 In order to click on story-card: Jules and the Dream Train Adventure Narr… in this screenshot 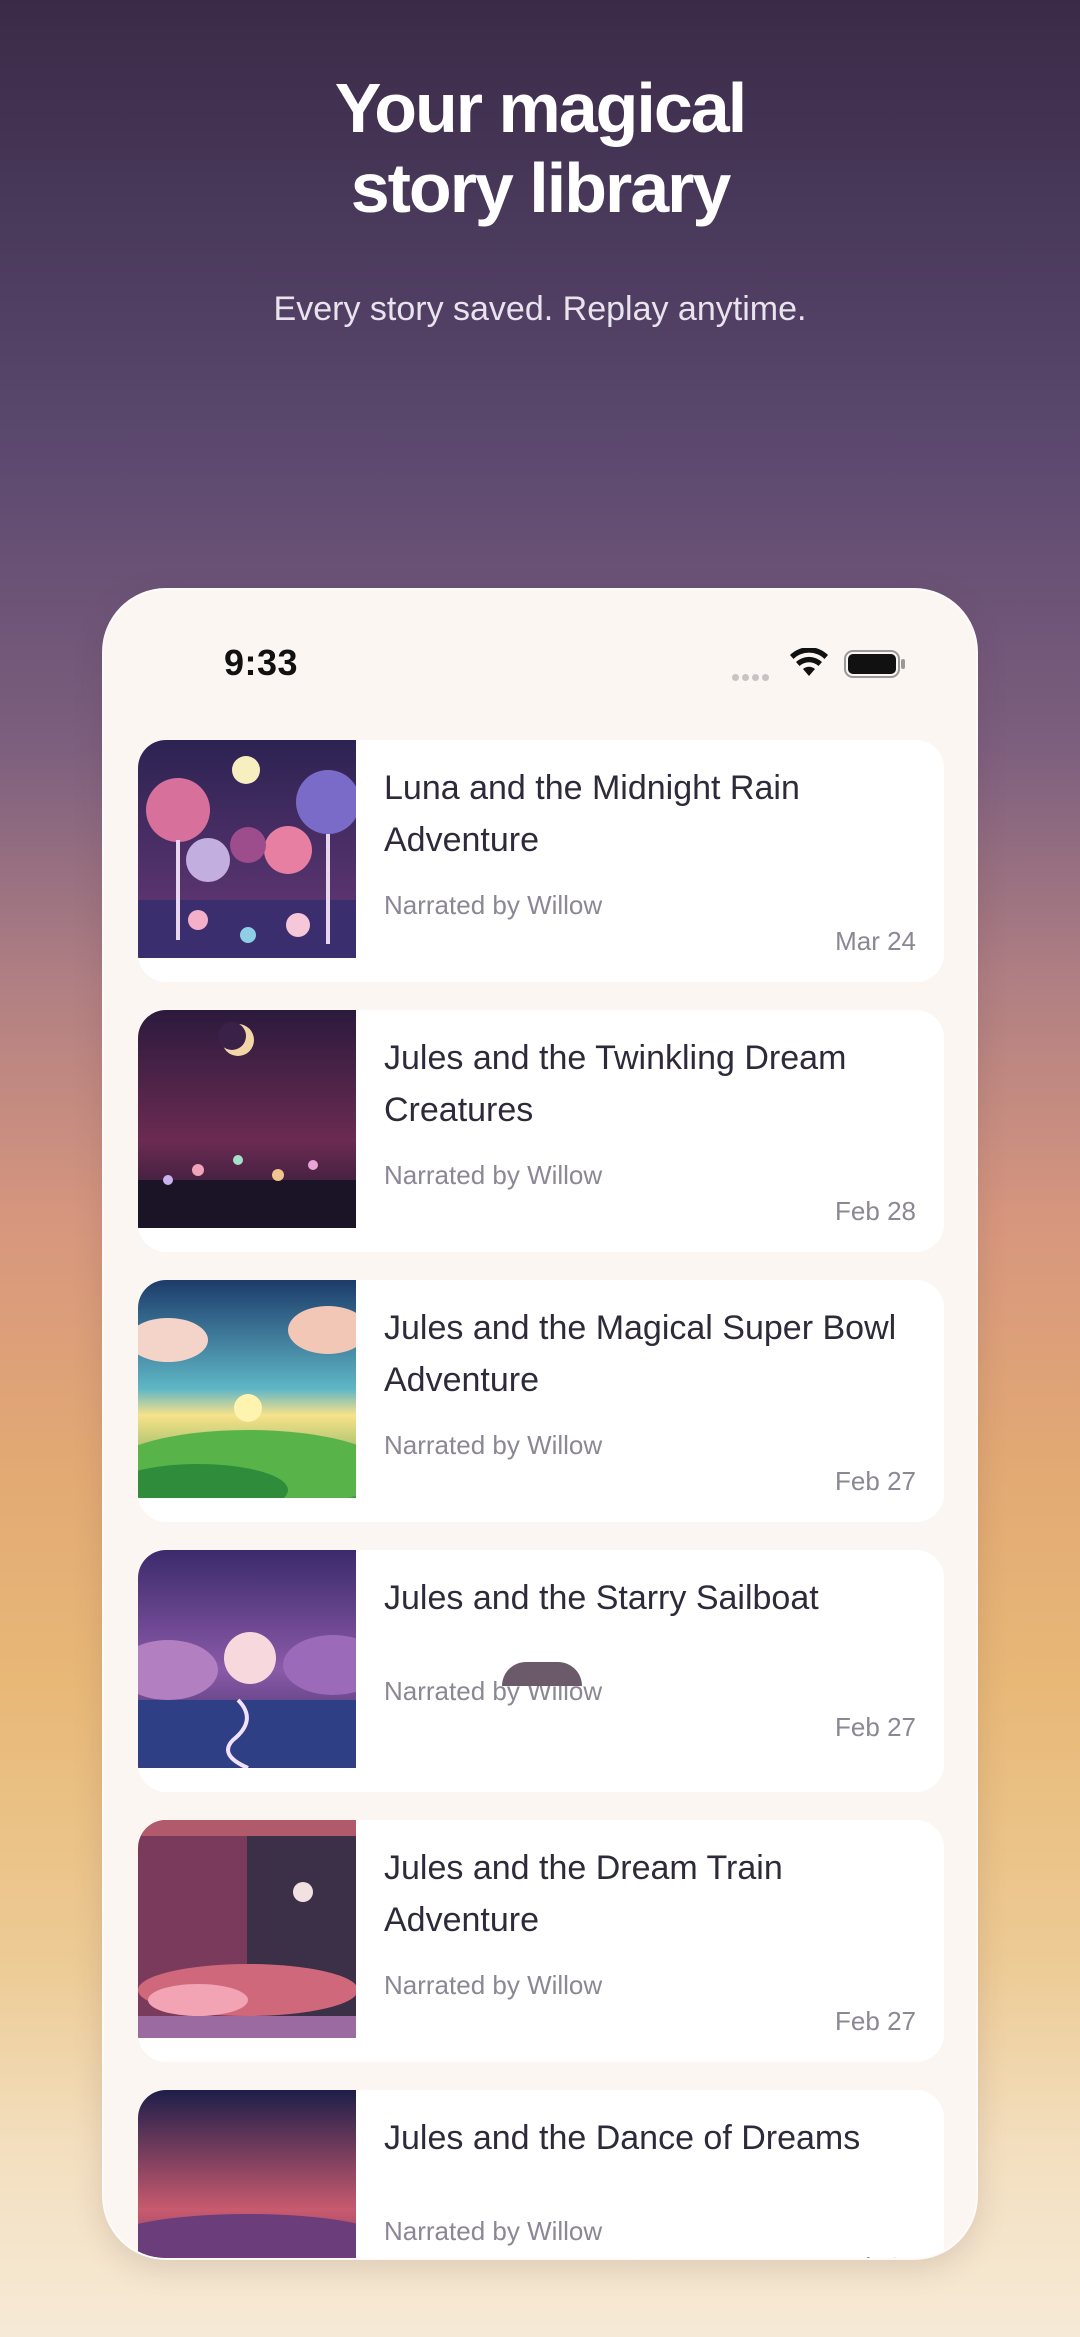, I will do `click(541, 1941)`.